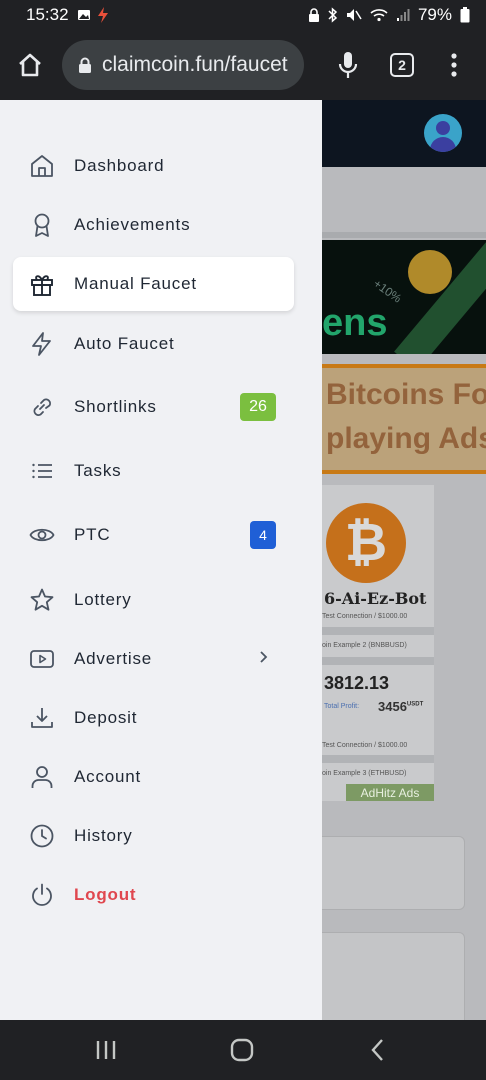 Image resolution: width=486 pixels, height=1080 pixels. What do you see at coordinates (153, 718) in the screenshot?
I see `nav-item-deposit: Deposit` at bounding box center [153, 718].